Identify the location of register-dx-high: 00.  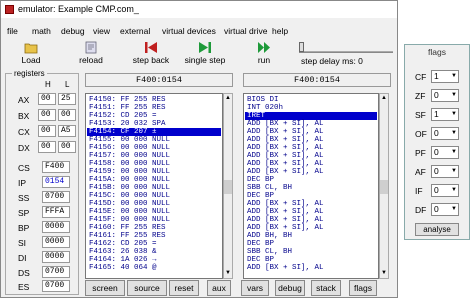
(47, 147).